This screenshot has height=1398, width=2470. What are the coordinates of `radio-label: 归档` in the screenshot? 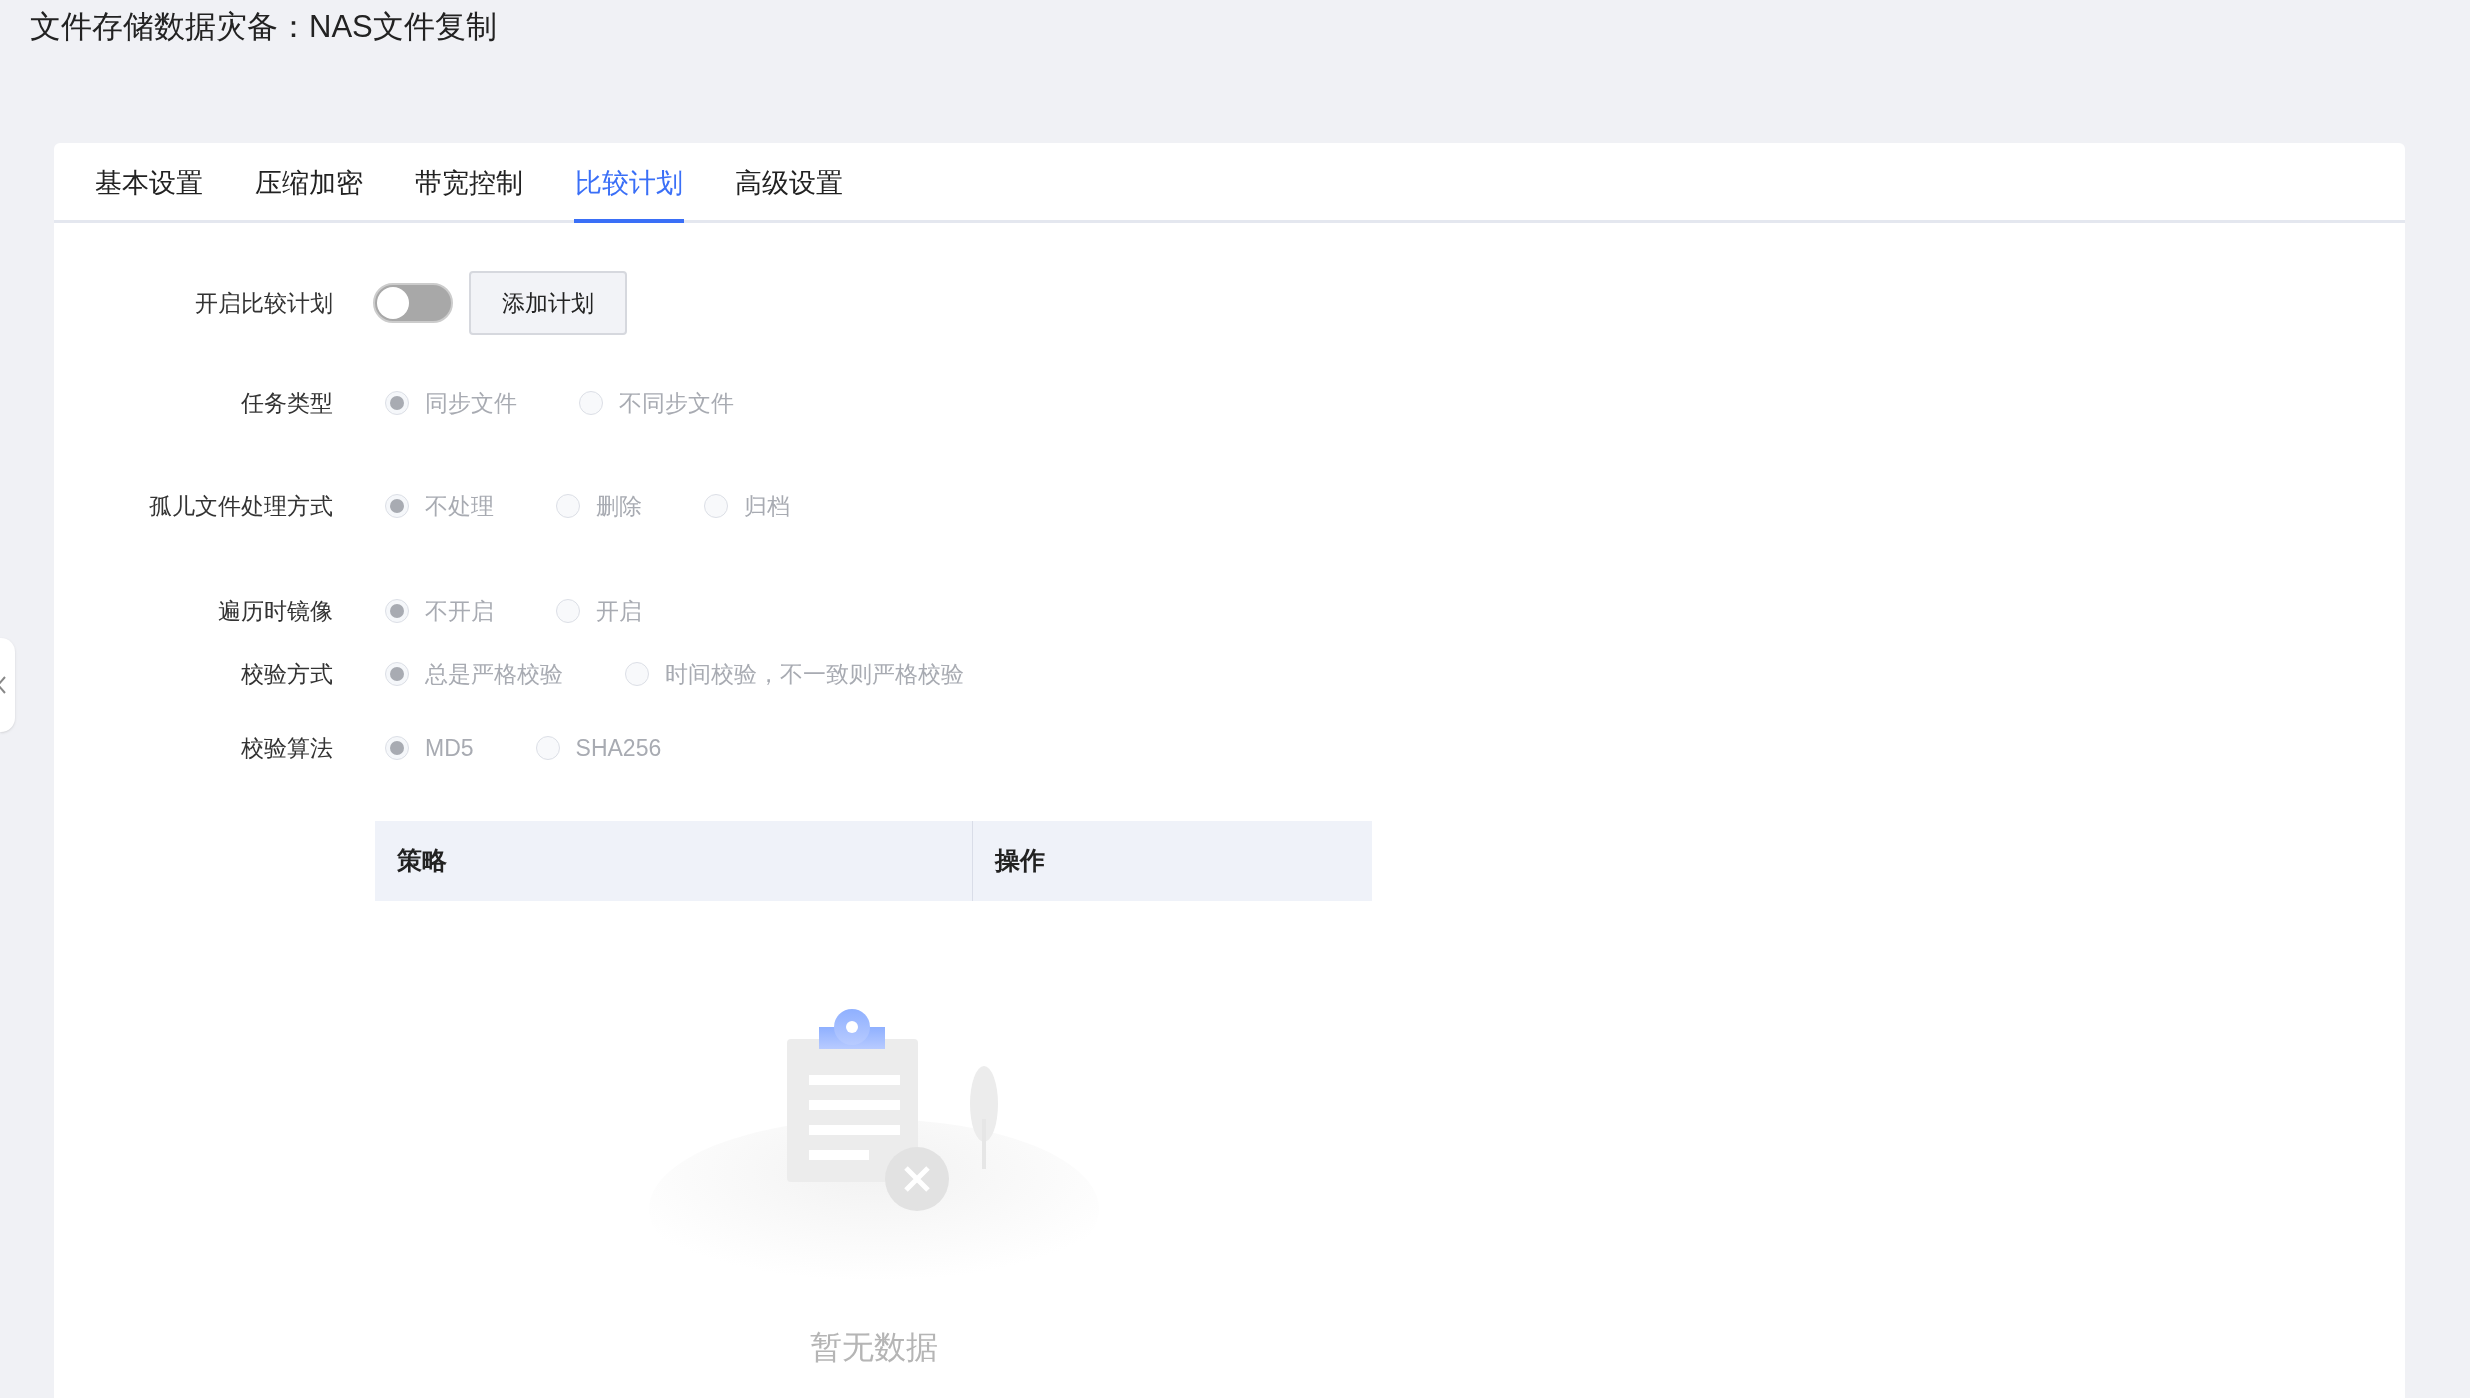 It's located at (767, 506).